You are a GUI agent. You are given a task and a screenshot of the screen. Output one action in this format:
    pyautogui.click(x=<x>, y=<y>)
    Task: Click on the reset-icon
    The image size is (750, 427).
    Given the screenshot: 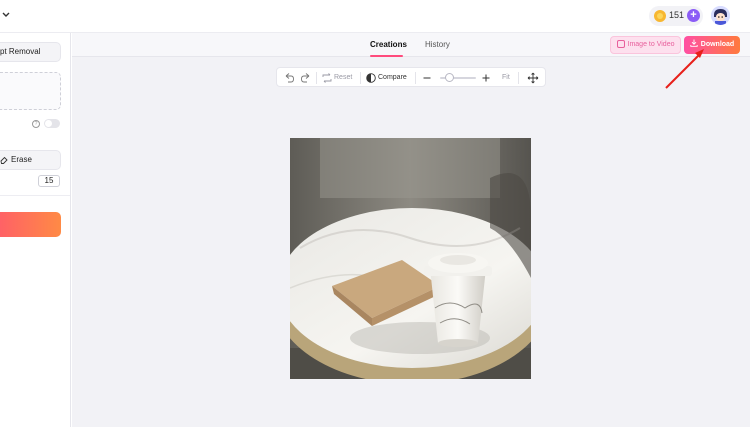 What is the action you would take?
    pyautogui.click(x=327, y=78)
    